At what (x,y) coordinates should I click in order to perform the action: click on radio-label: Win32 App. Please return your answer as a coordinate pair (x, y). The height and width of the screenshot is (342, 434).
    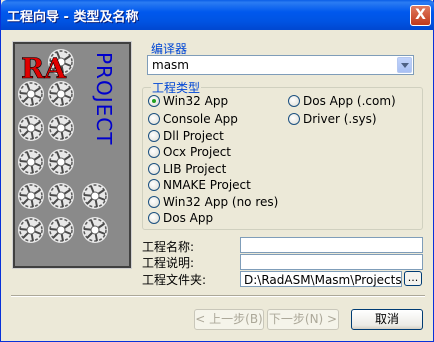
    Looking at the image, I should click on (196, 101).